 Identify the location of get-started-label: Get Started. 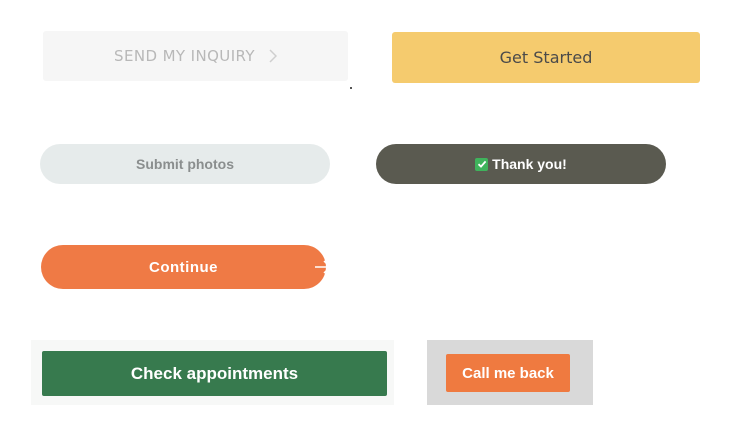
(546, 57).